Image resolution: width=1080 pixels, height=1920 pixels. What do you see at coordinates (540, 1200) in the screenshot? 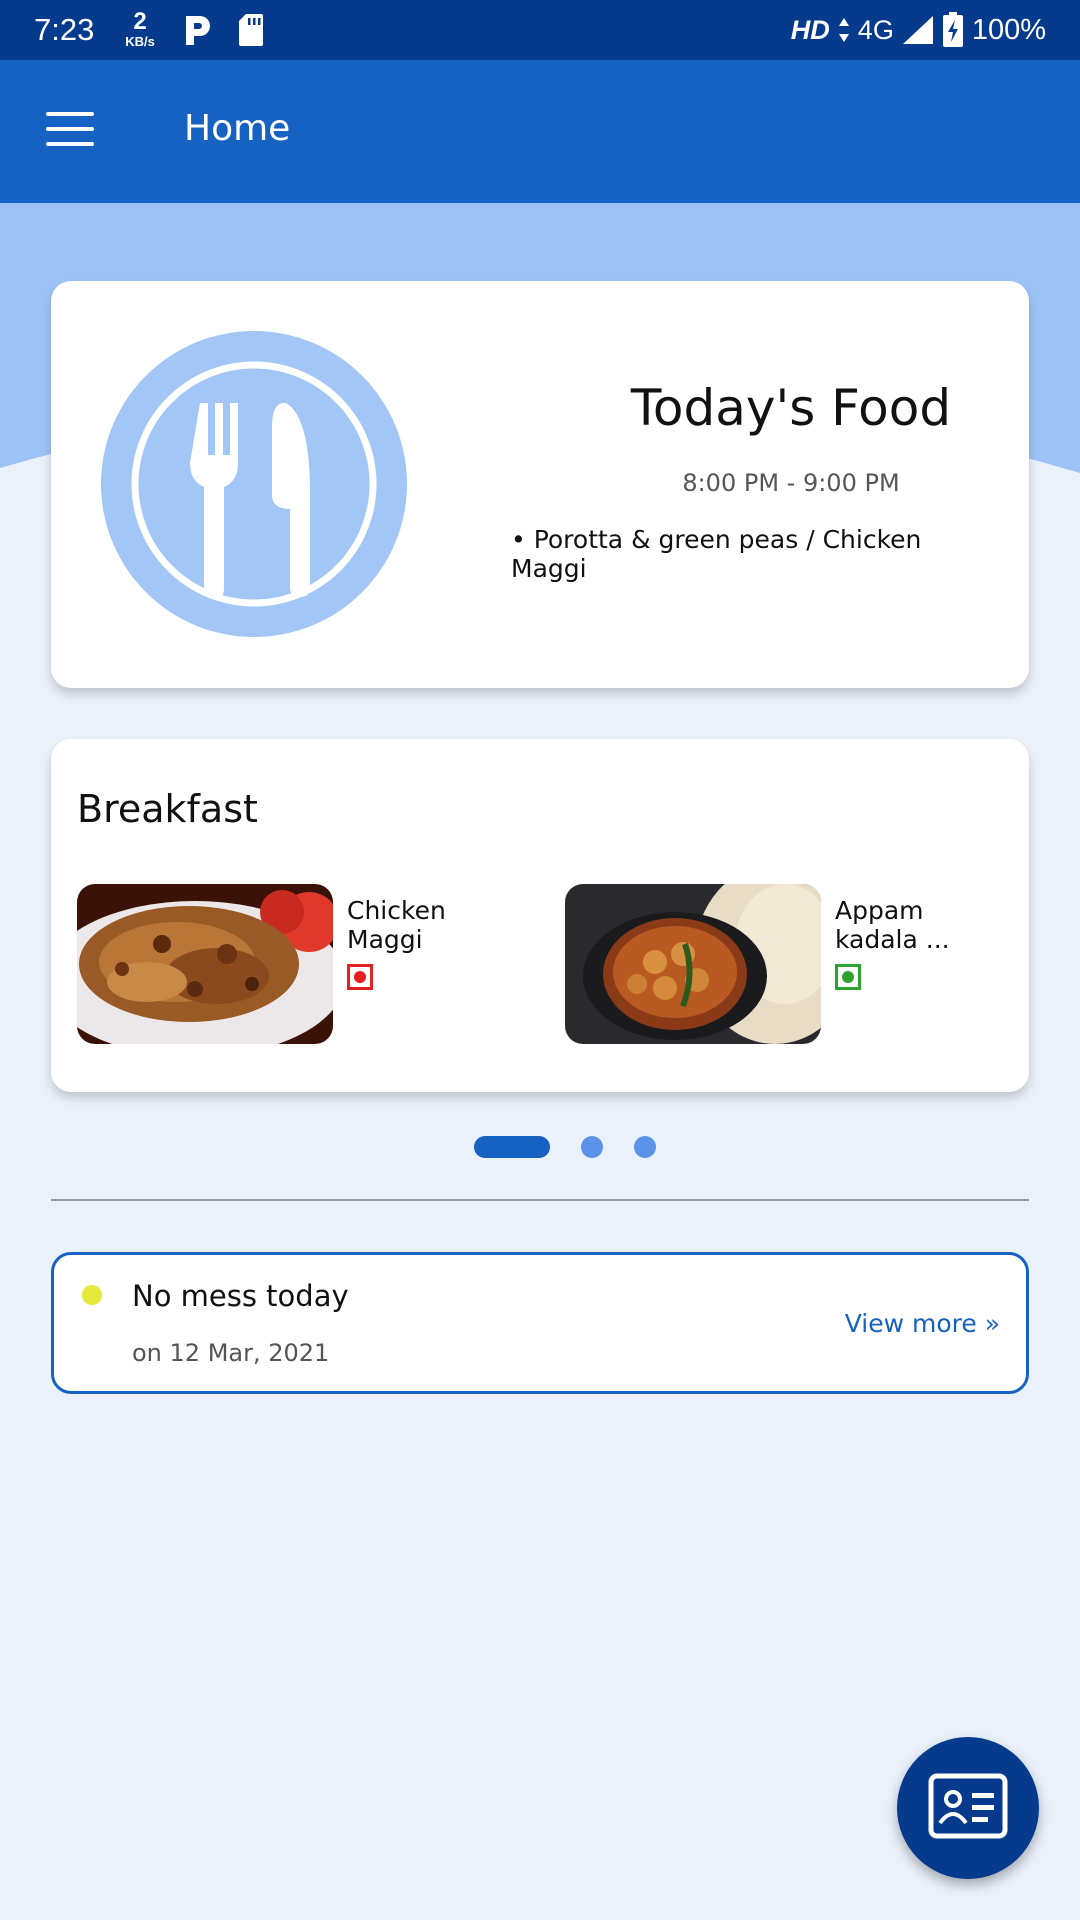
I see `divider` at bounding box center [540, 1200].